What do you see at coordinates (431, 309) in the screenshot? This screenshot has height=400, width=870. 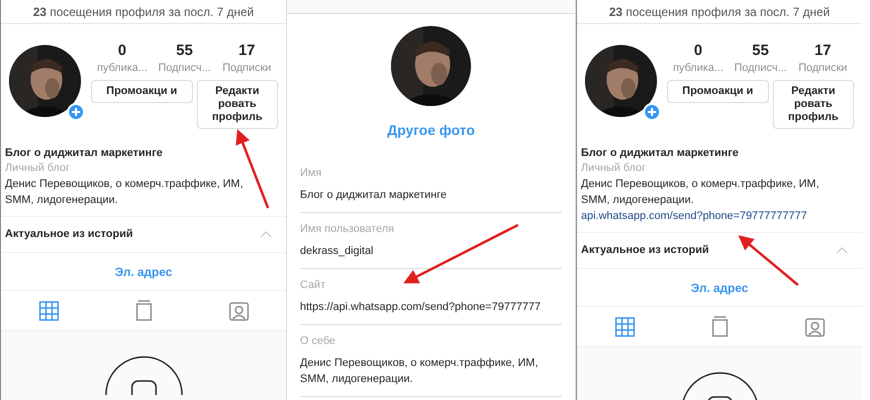 I see `text-field: https://api.whatsapp.com/send?phone=79777777` at bounding box center [431, 309].